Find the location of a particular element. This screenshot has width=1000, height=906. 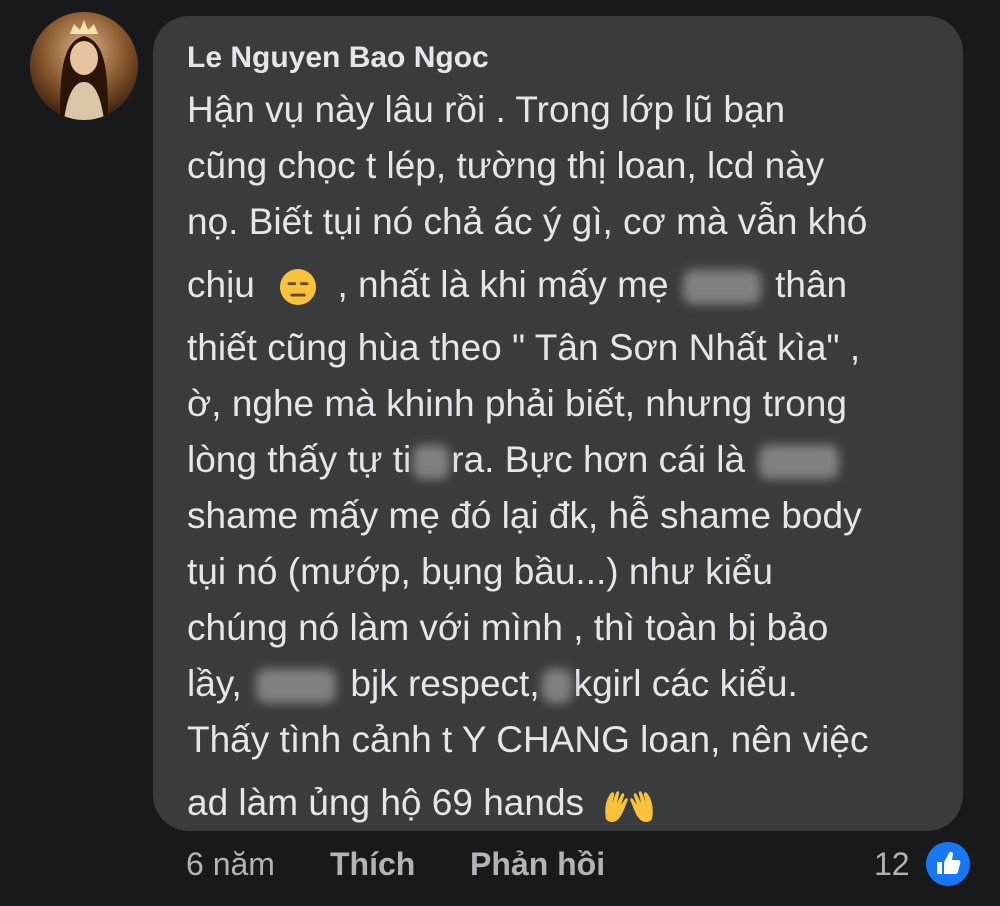

thumbs-up-icon is located at coordinates (948, 864).